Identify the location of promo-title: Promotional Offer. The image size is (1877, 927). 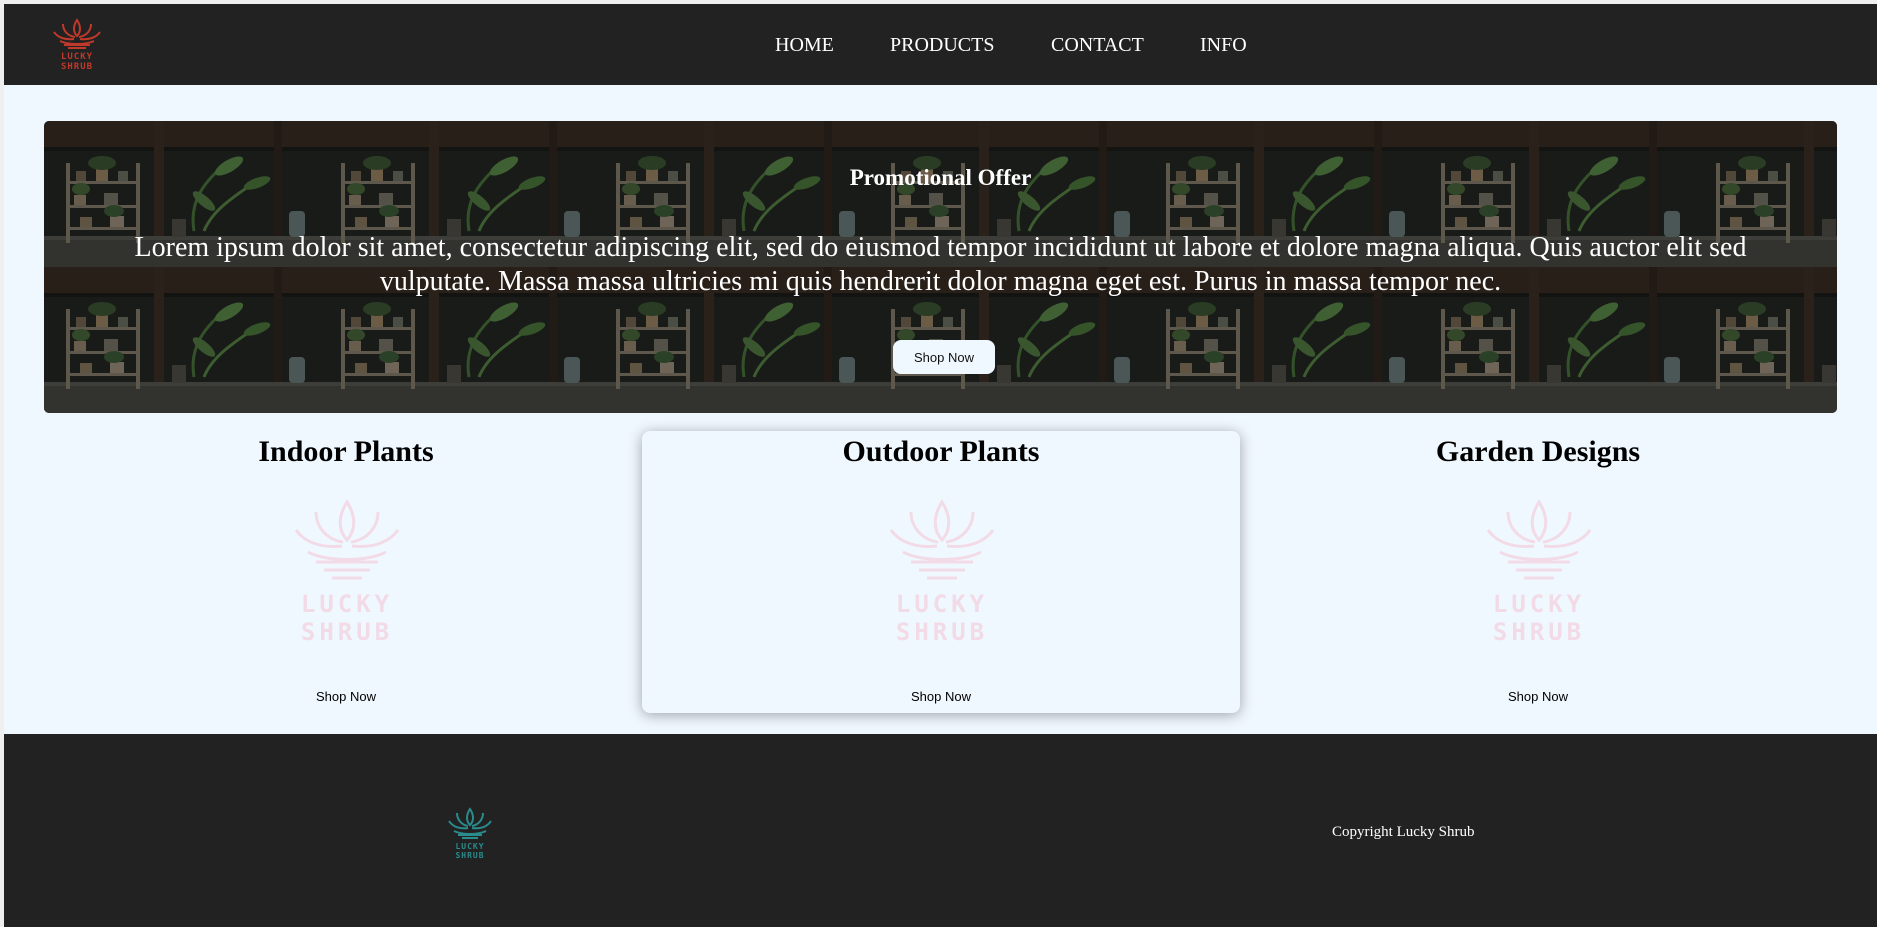
(940, 177).